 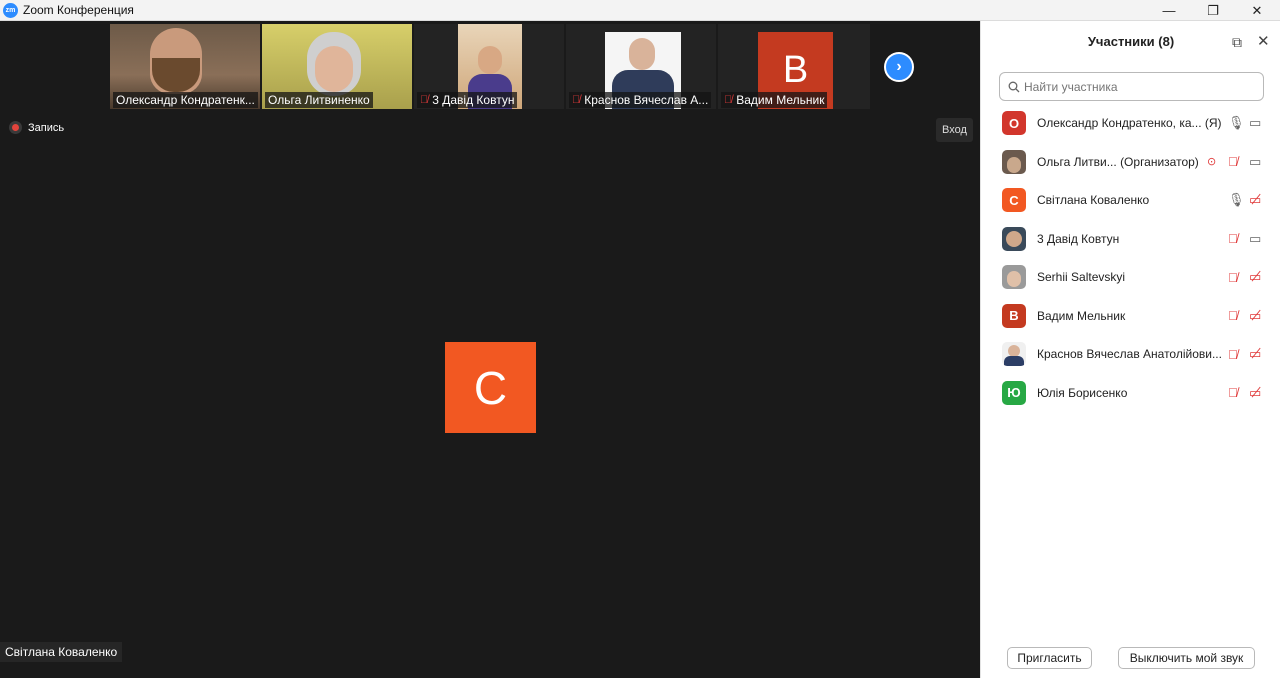 I want to click on recording-icon: ⊙, so click(x=1212, y=162).